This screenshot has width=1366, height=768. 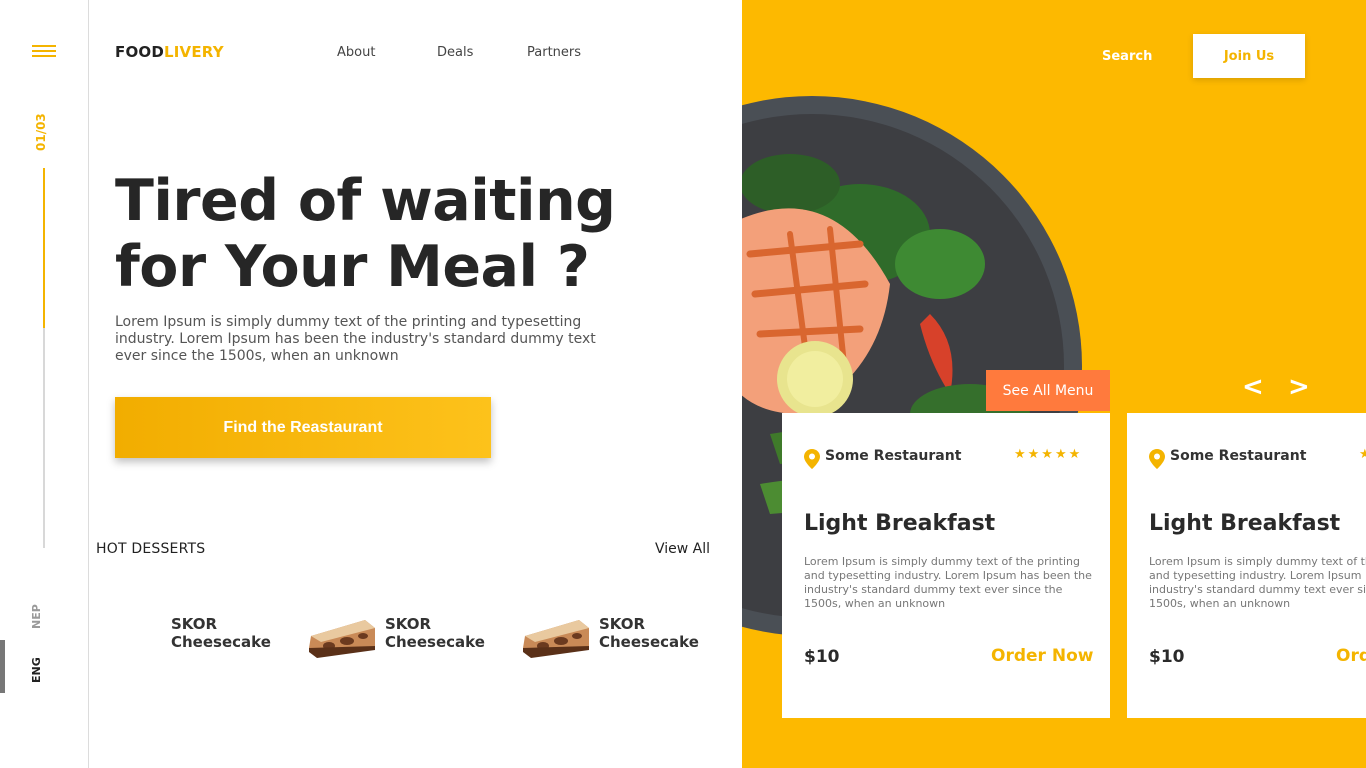 What do you see at coordinates (303, 427) in the screenshot?
I see `find-restaurant-button: Find the Reastaurant` at bounding box center [303, 427].